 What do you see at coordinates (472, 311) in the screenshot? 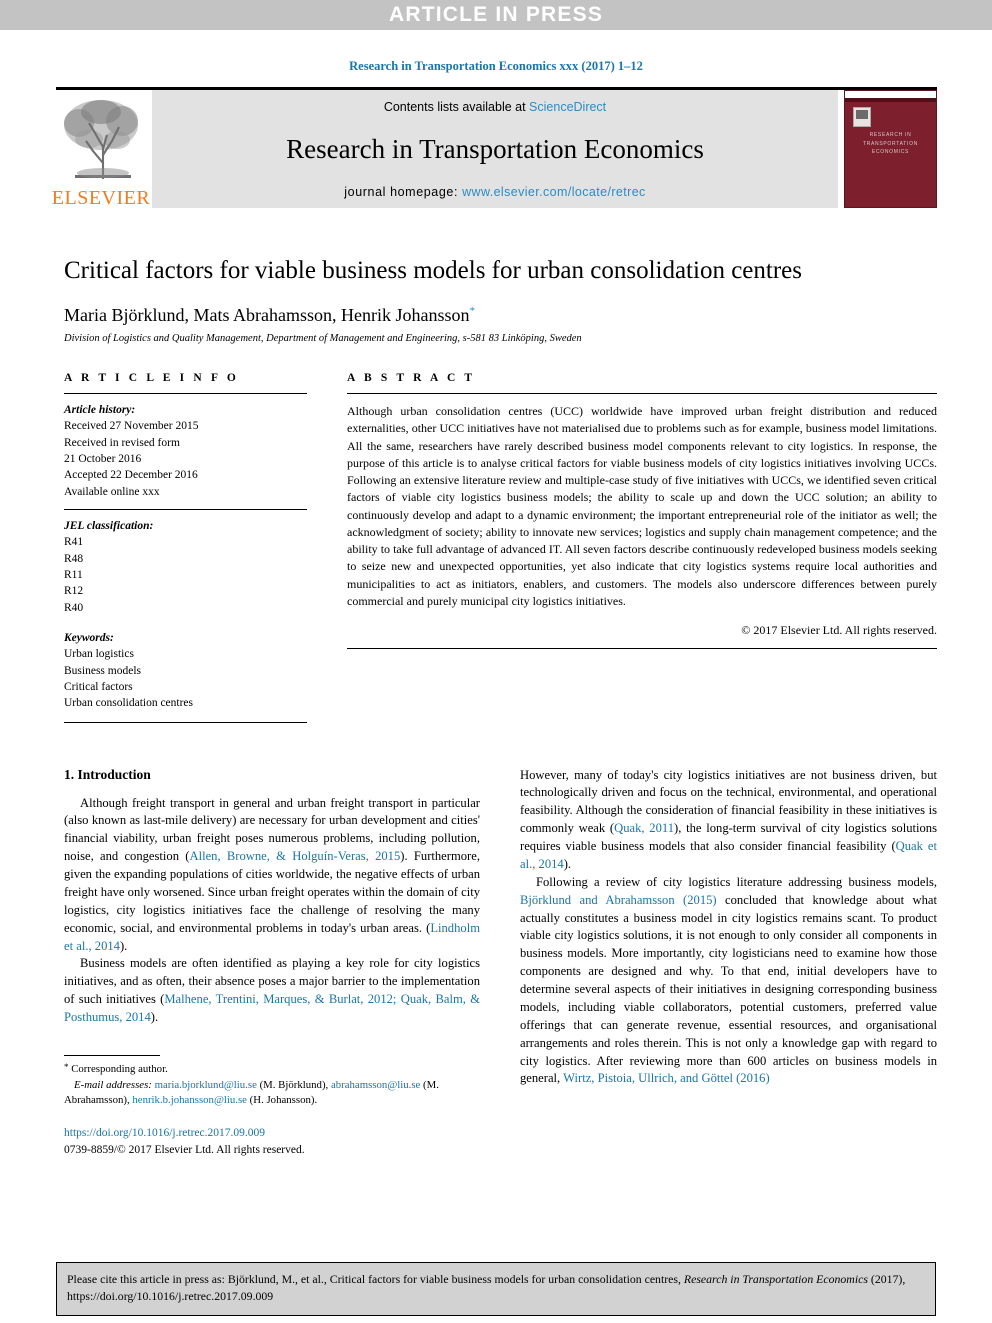
I see `corresponding-author-marker: *` at bounding box center [472, 311].